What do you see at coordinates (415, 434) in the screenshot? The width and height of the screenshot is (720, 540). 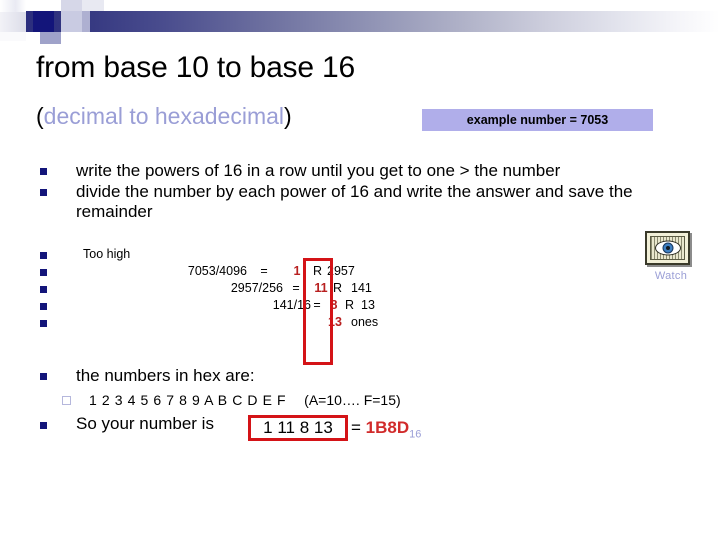 I see `hex-base-subscript: 16` at bounding box center [415, 434].